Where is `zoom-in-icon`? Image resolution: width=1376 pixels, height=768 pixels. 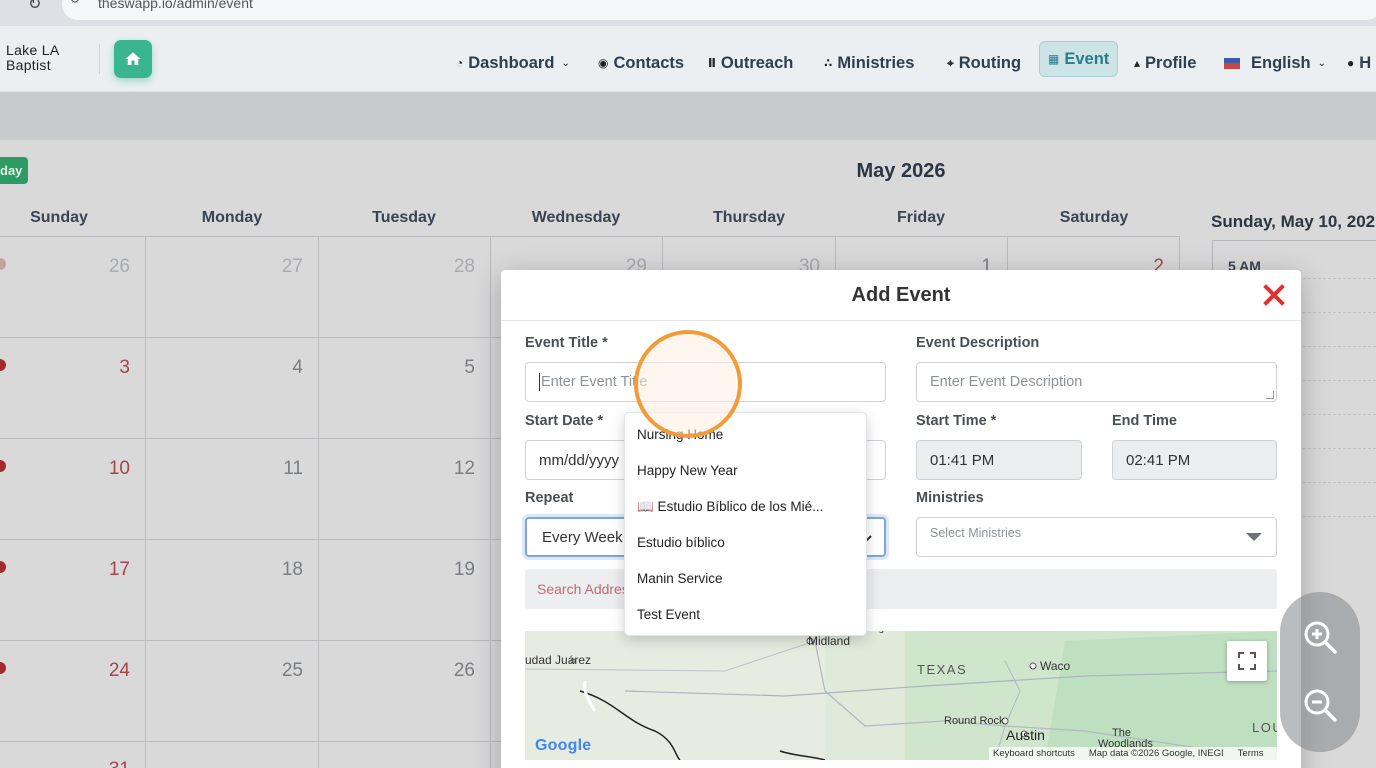 zoom-in-icon is located at coordinates (1320, 637).